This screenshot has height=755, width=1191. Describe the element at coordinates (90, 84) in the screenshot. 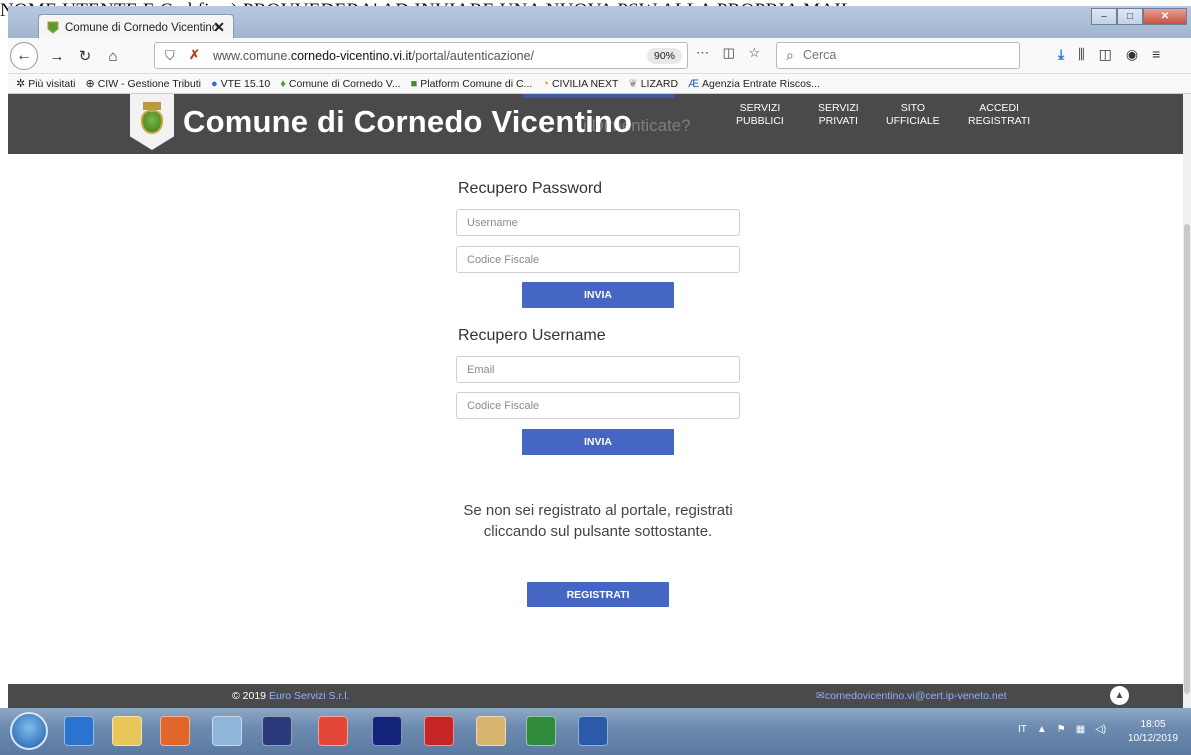

I see `globe-icon: ⊕` at that location.